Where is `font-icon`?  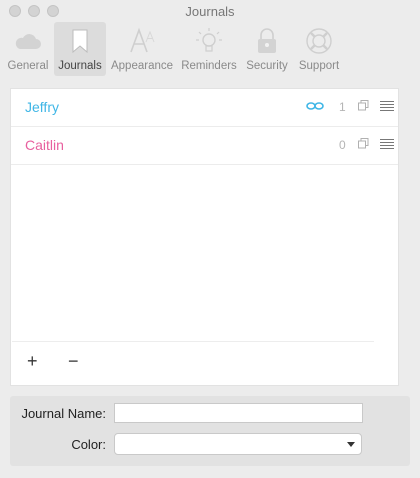 font-icon is located at coordinates (142, 40).